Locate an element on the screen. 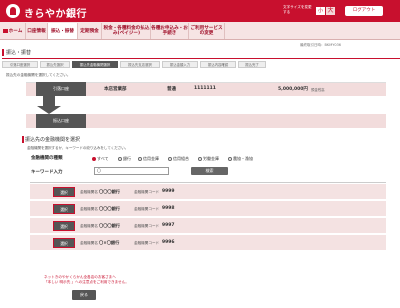 This screenshot has width=400, height=308. font-size-label: 文字サイズを変更する is located at coordinates (297, 9).